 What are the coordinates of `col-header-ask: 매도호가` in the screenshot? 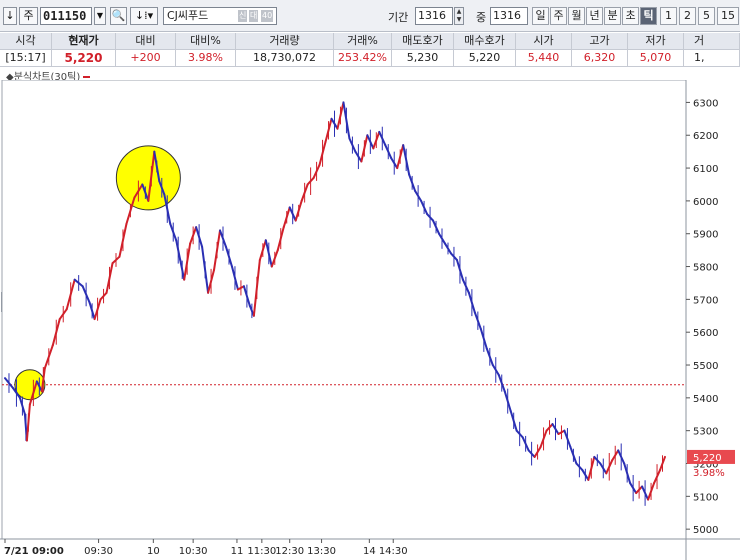 It's located at (423, 41).